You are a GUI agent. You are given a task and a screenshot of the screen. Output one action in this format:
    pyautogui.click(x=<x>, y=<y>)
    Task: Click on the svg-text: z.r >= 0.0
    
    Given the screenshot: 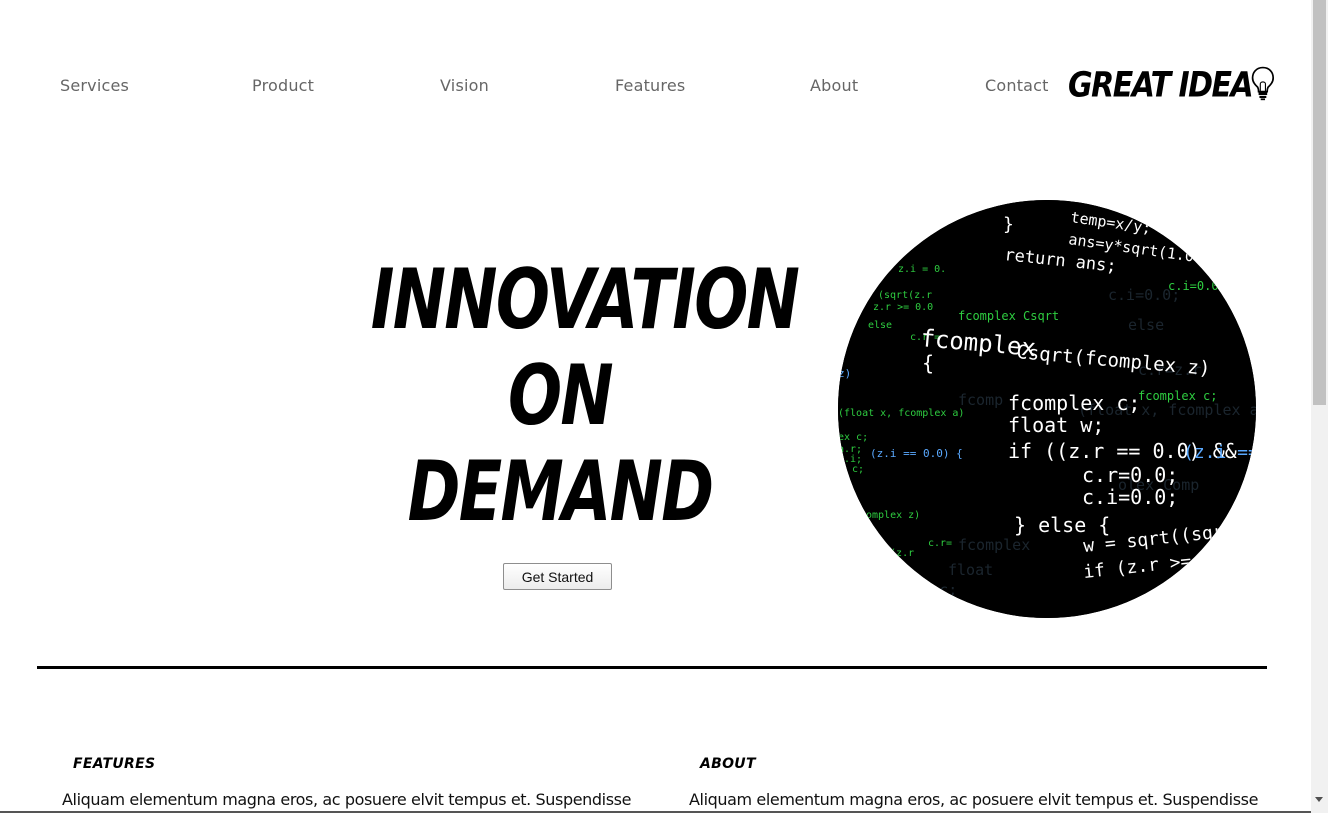 What is the action you would take?
    pyautogui.click(x=903, y=307)
    